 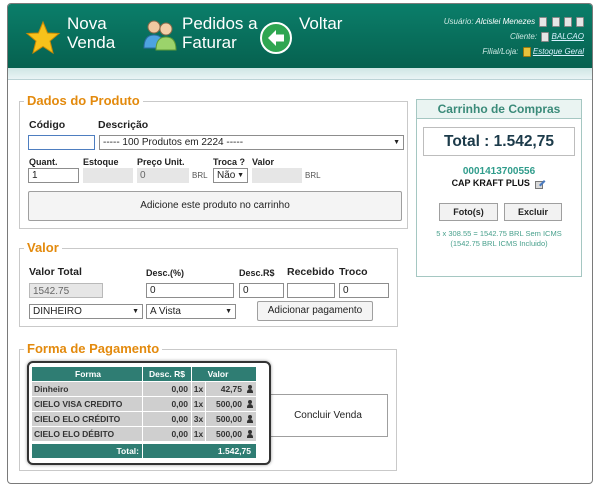 I want to click on forma-cell: CIELO ELO DÉBITO, so click(x=87, y=434).